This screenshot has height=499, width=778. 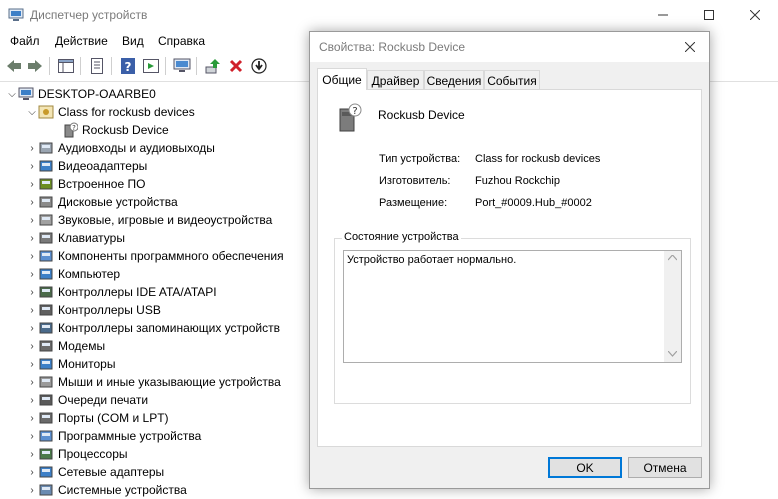 I want to click on tree-category: › Контроллеры IDE ATA/ATAPI, so click(x=121, y=292).